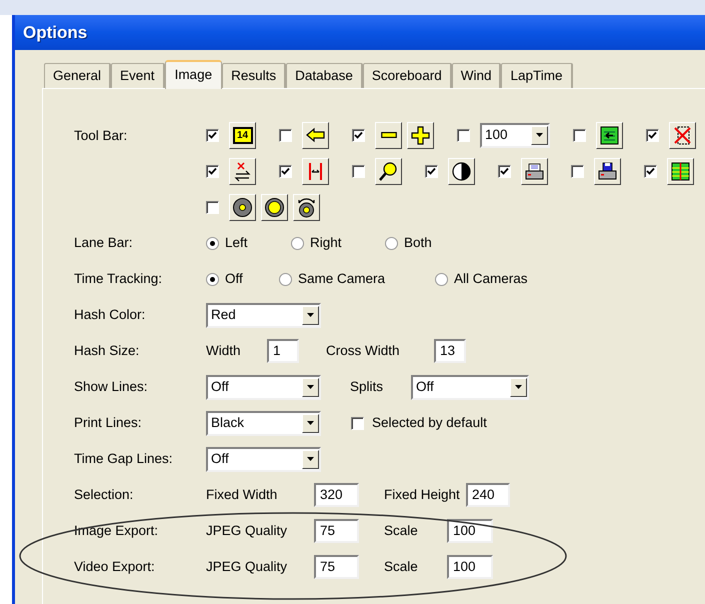 The width and height of the screenshot is (705, 604). I want to click on printer-disk-icon, so click(607, 171).